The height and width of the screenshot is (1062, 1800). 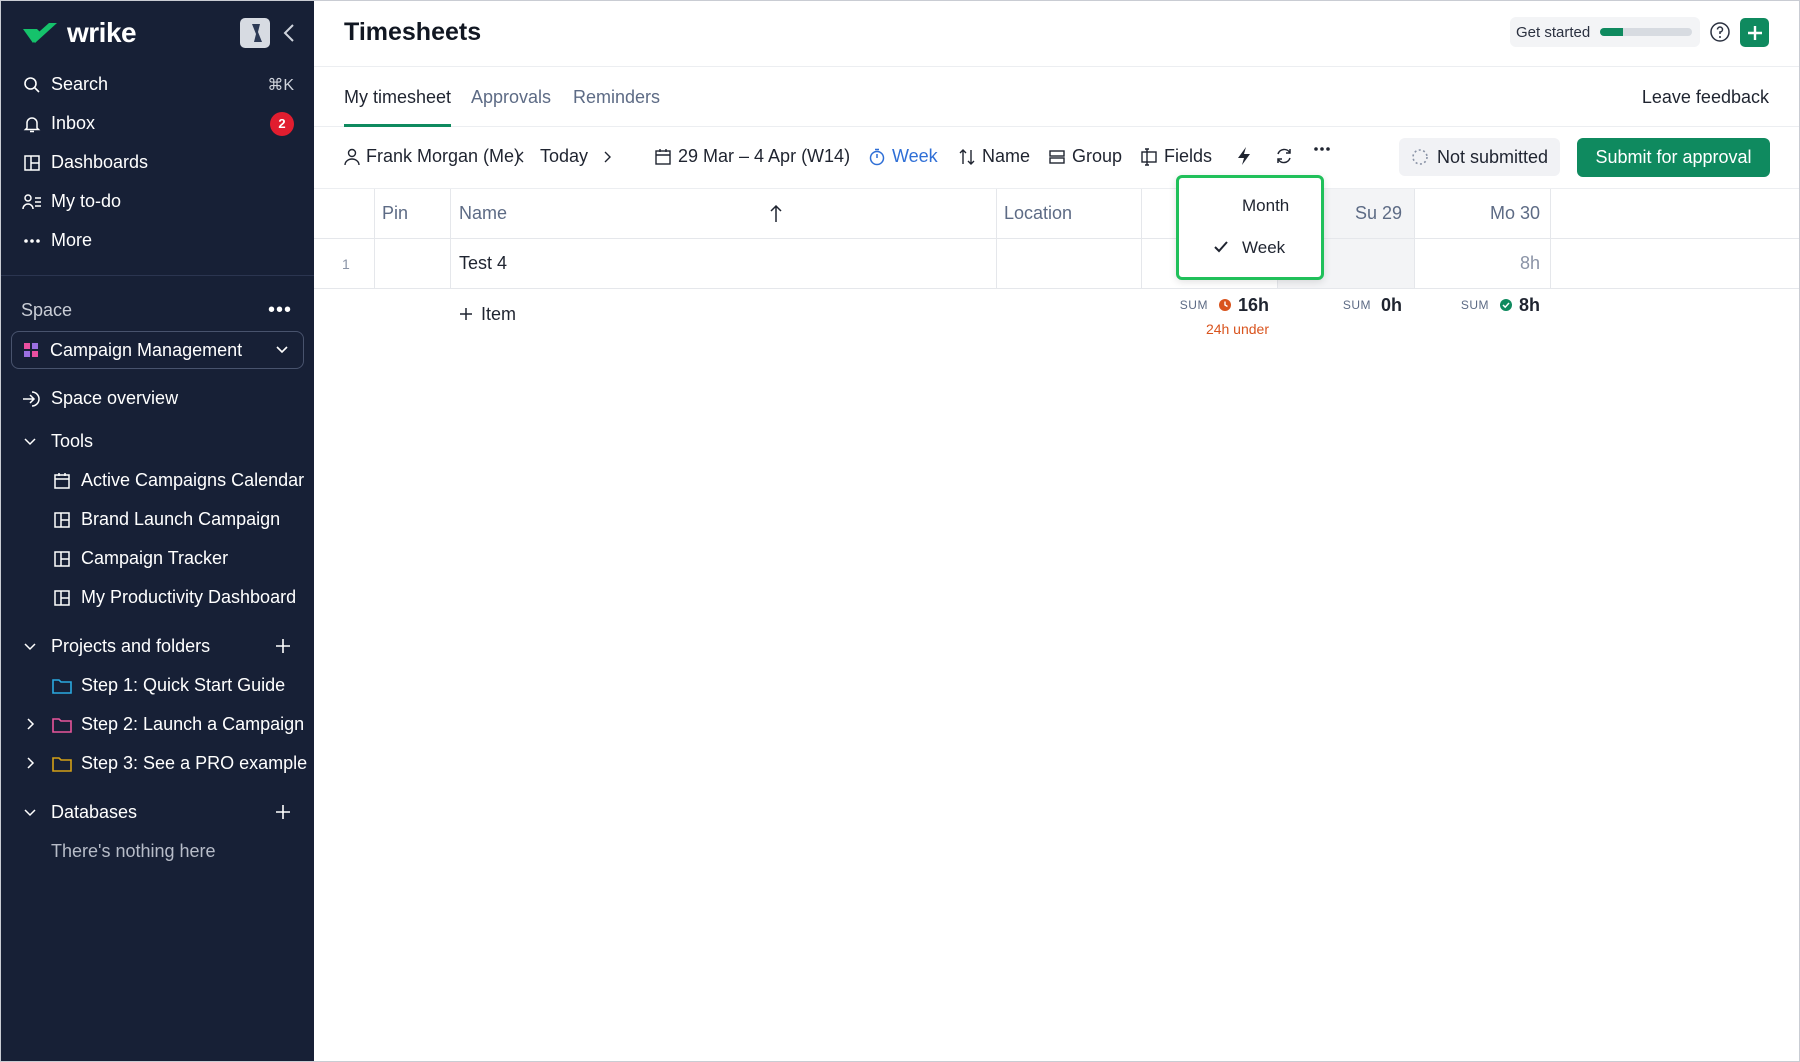 I want to click on tab-approvals: Approvals, so click(x=511, y=97).